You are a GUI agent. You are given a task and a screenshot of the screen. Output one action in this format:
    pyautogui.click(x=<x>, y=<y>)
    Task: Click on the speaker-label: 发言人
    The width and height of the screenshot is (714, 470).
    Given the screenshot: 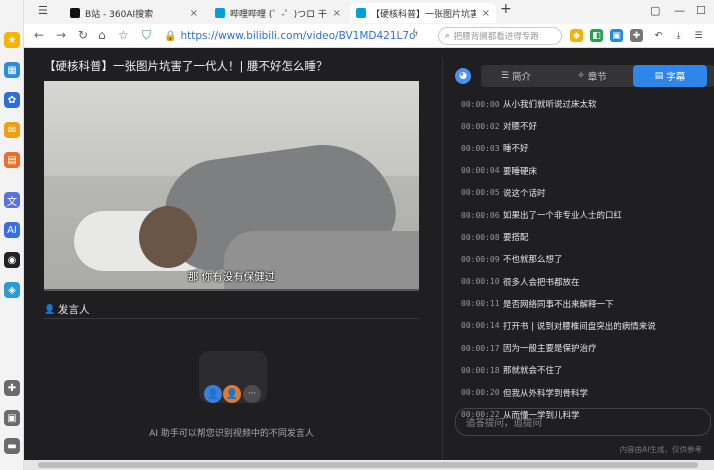 What is the action you would take?
    pyautogui.click(x=74, y=310)
    